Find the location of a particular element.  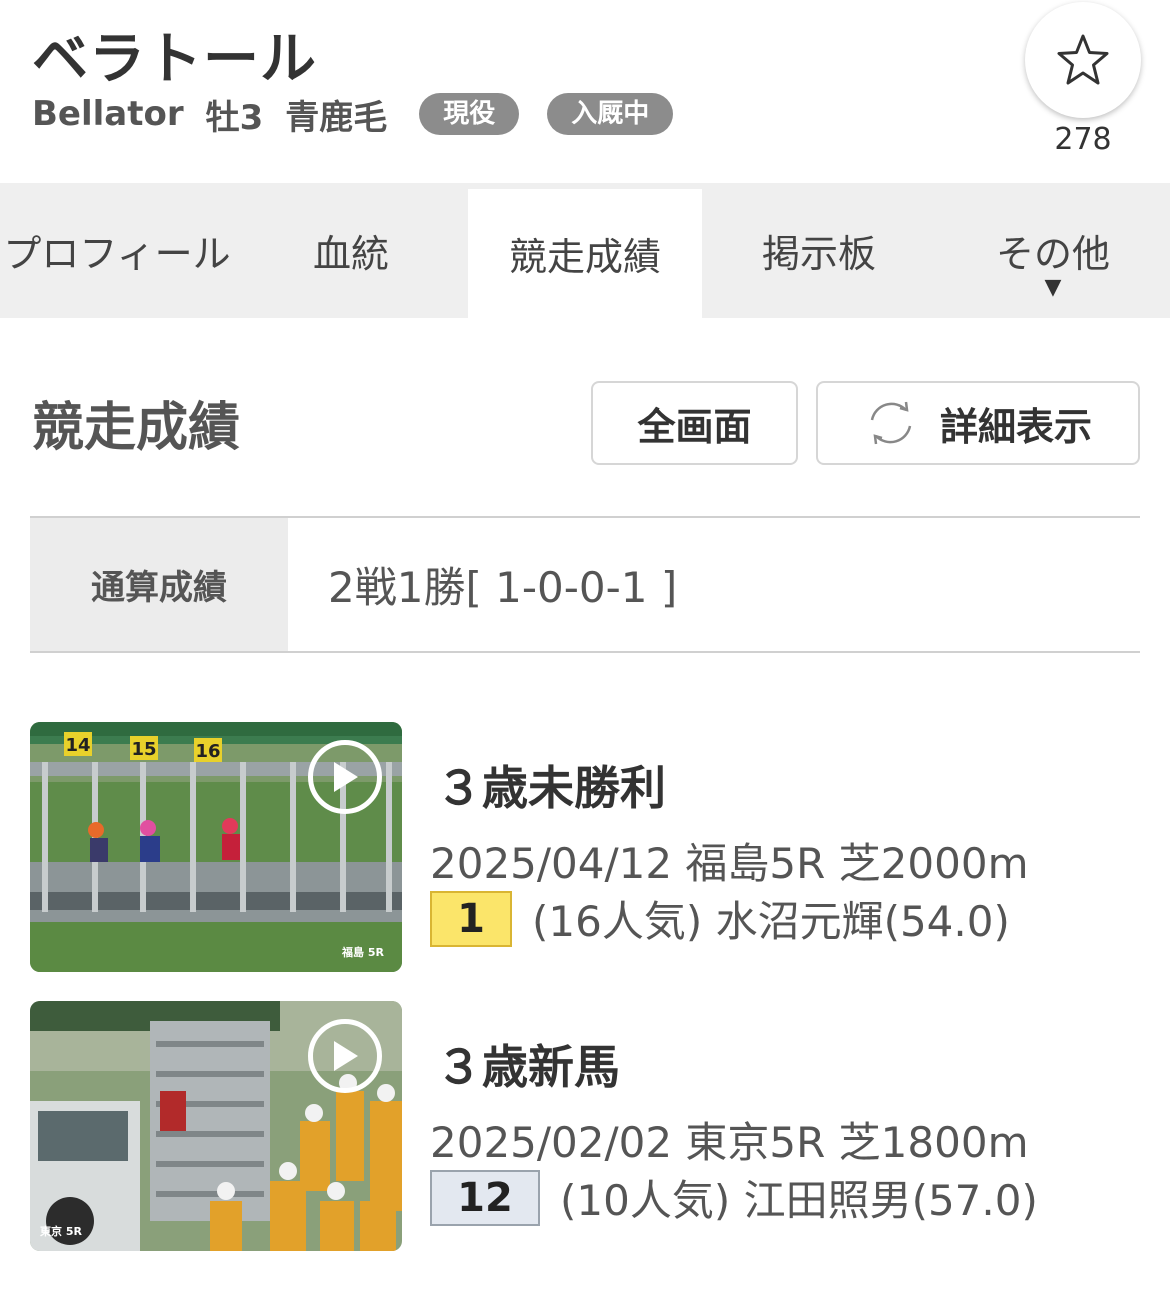

horse-header: ベラトール Bellator 牡3 青鹿毛 現役 入厩中 278 is located at coordinates (585, 91).